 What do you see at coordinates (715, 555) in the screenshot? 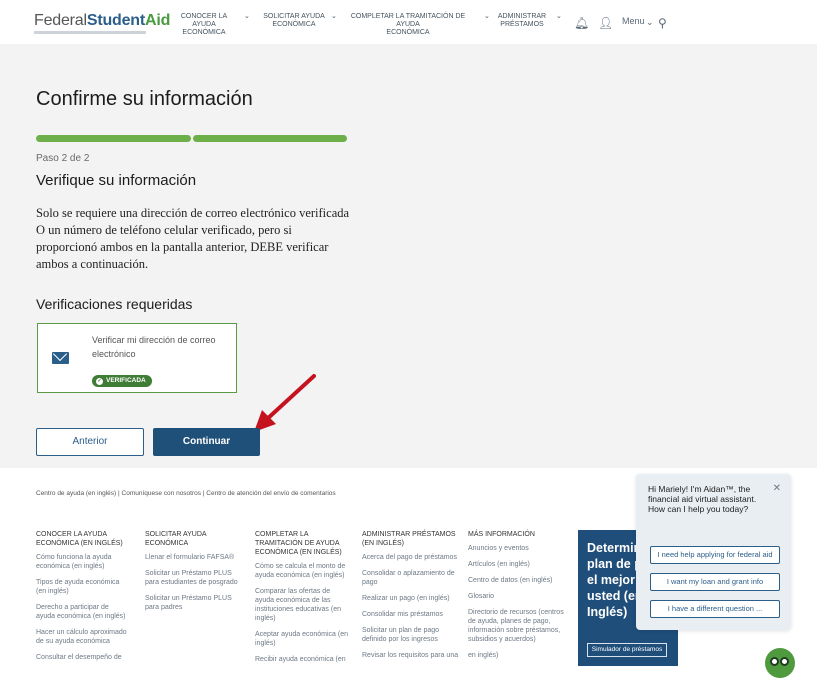
I see `chat-option-apply: I need help applying for federal aid` at bounding box center [715, 555].